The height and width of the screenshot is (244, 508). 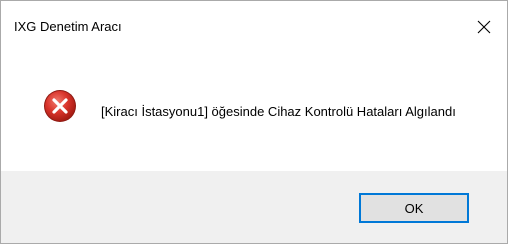 I want to click on close-icon, so click(x=484, y=27).